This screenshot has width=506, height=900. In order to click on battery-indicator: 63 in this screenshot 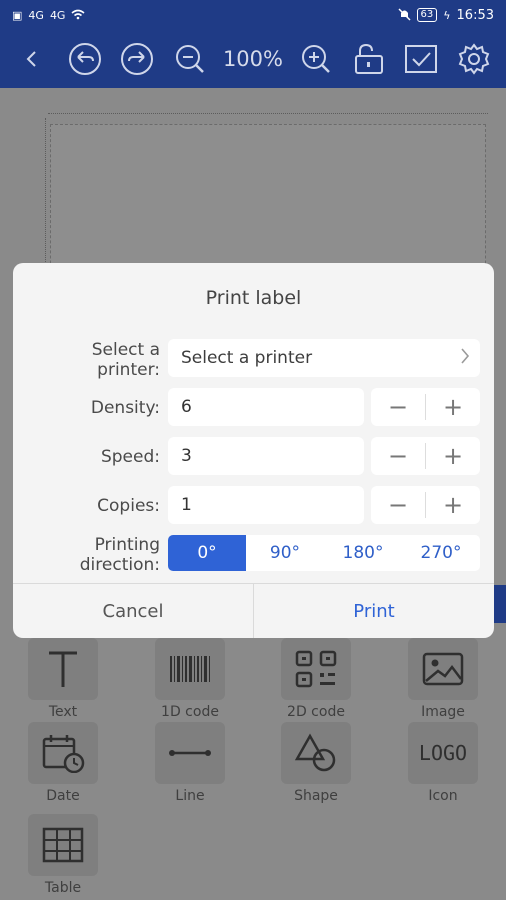, I will do `click(427, 15)`.